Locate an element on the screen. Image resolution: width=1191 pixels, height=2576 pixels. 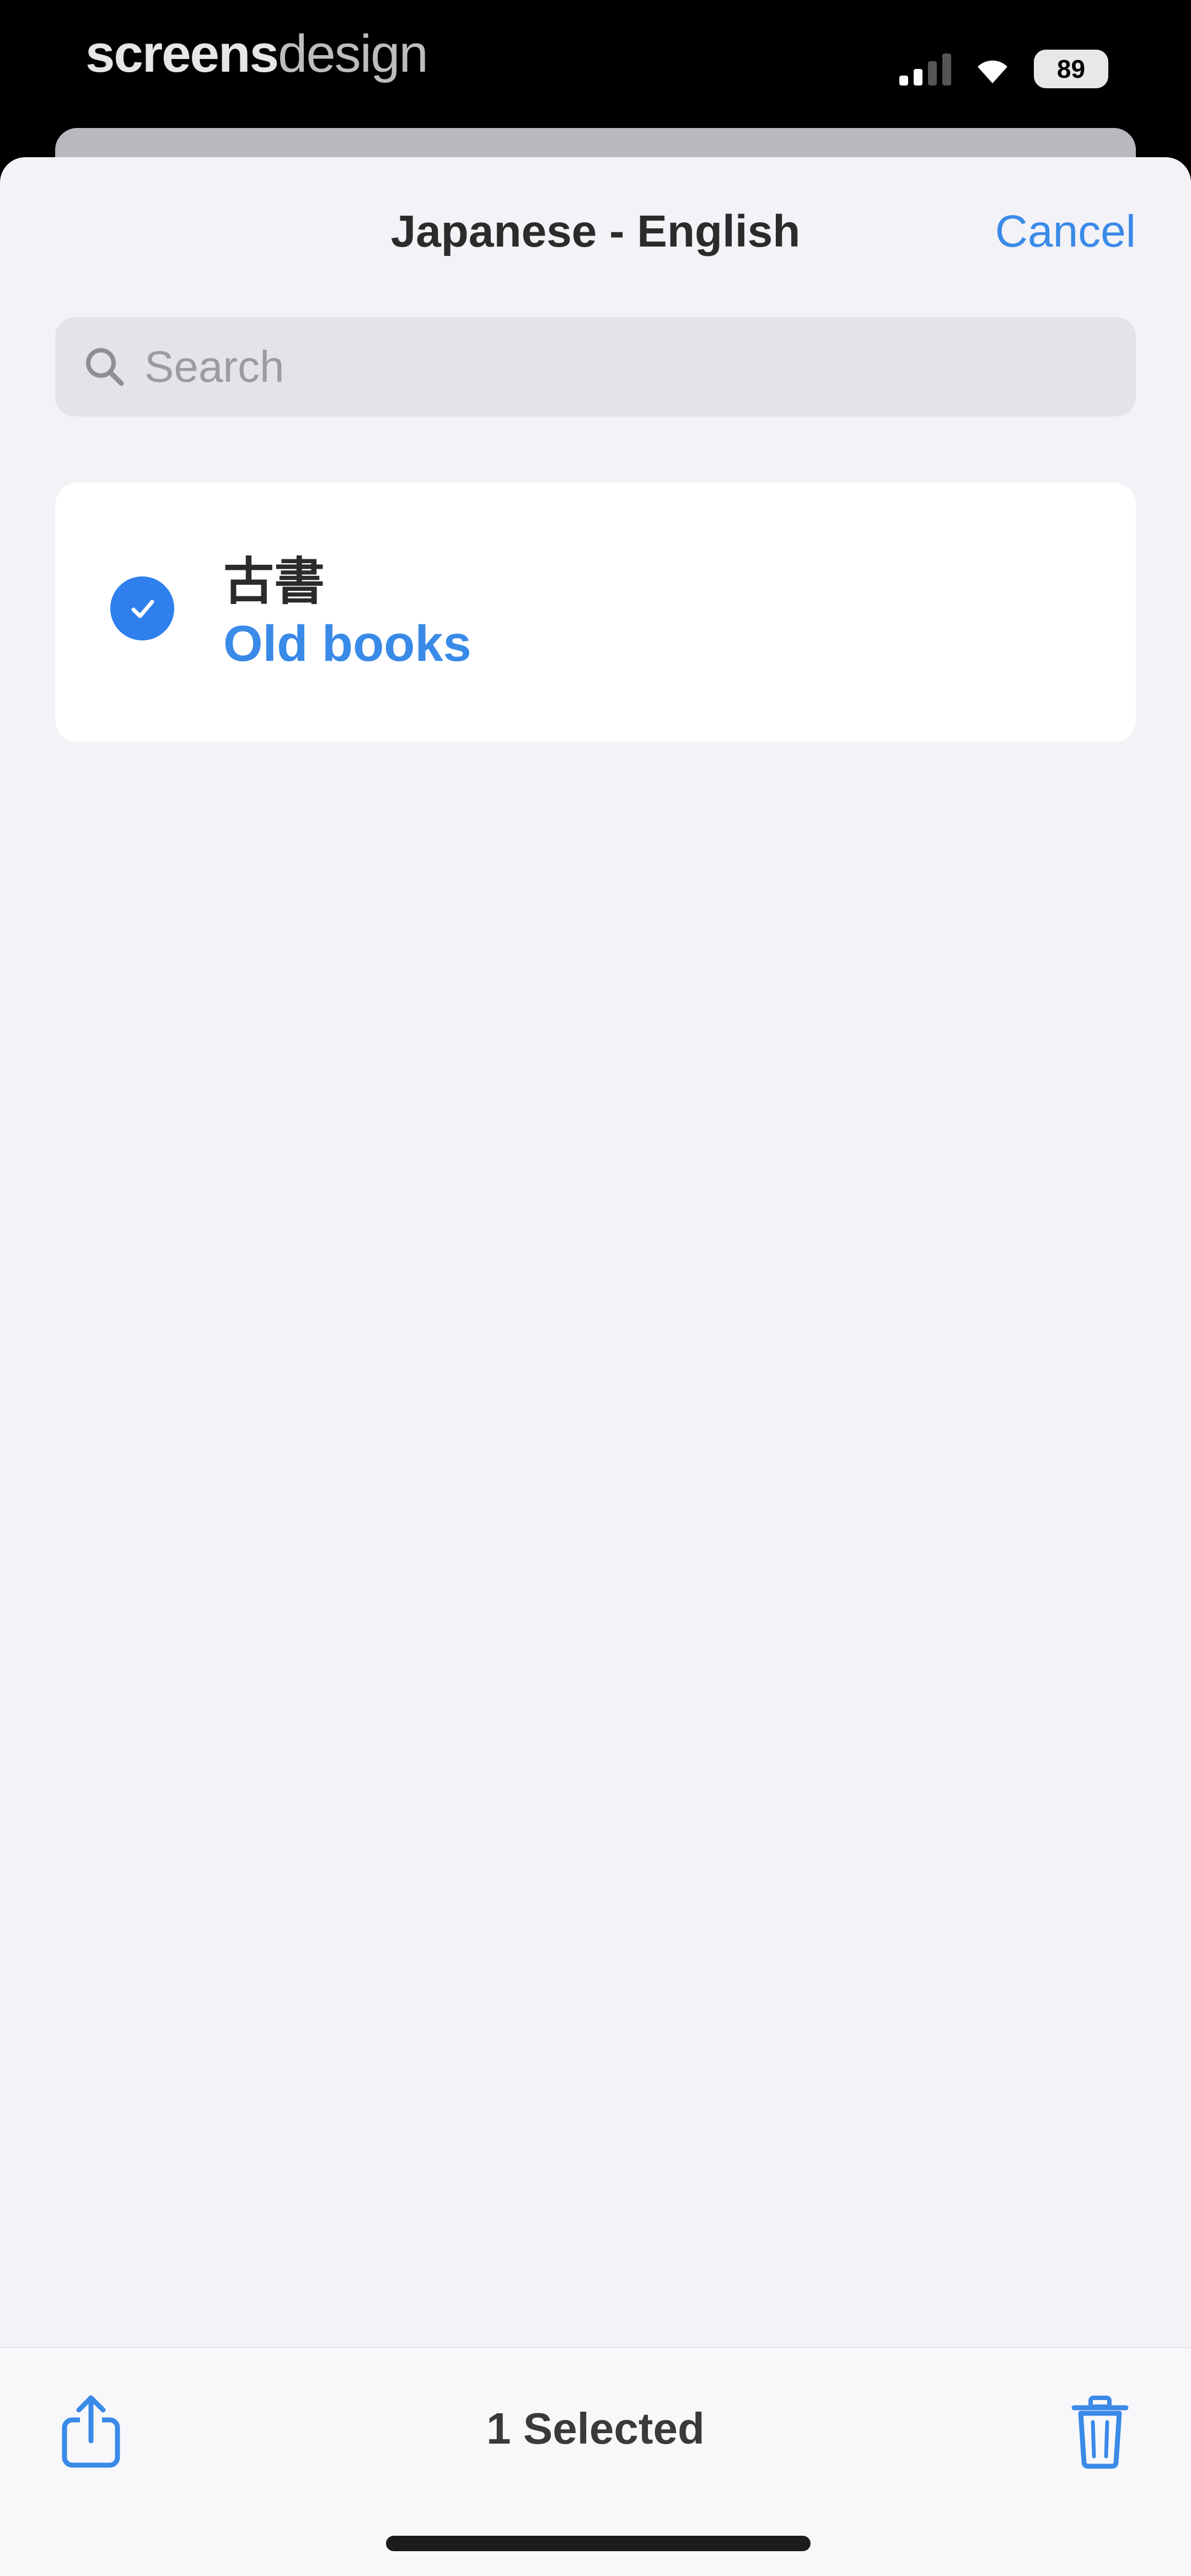
brand-strong-text: screens is located at coordinates (182, 53).